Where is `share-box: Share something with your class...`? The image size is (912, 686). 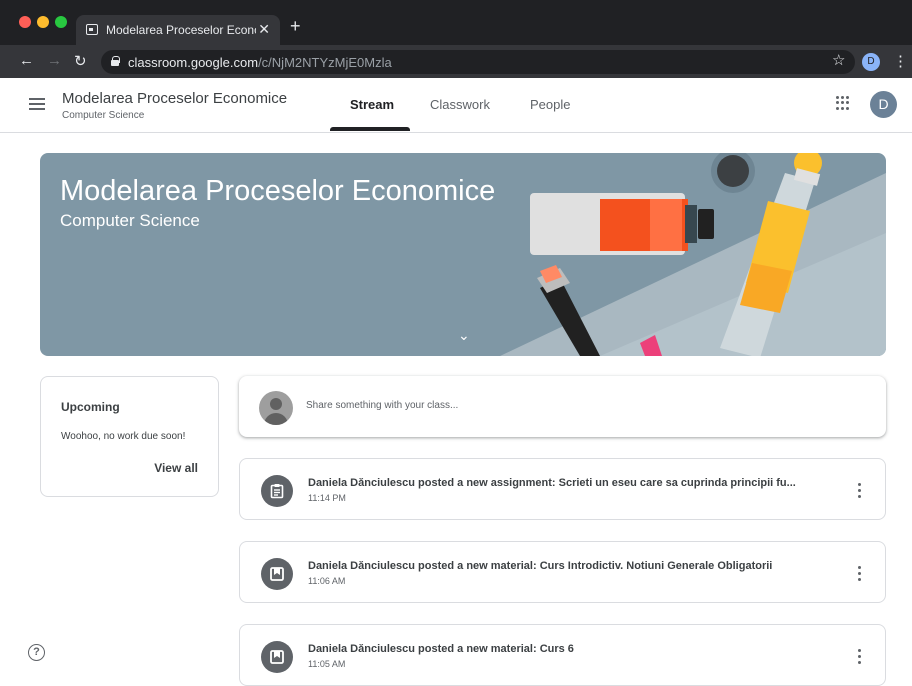
share-box: Share something with your class... is located at coordinates (562, 406).